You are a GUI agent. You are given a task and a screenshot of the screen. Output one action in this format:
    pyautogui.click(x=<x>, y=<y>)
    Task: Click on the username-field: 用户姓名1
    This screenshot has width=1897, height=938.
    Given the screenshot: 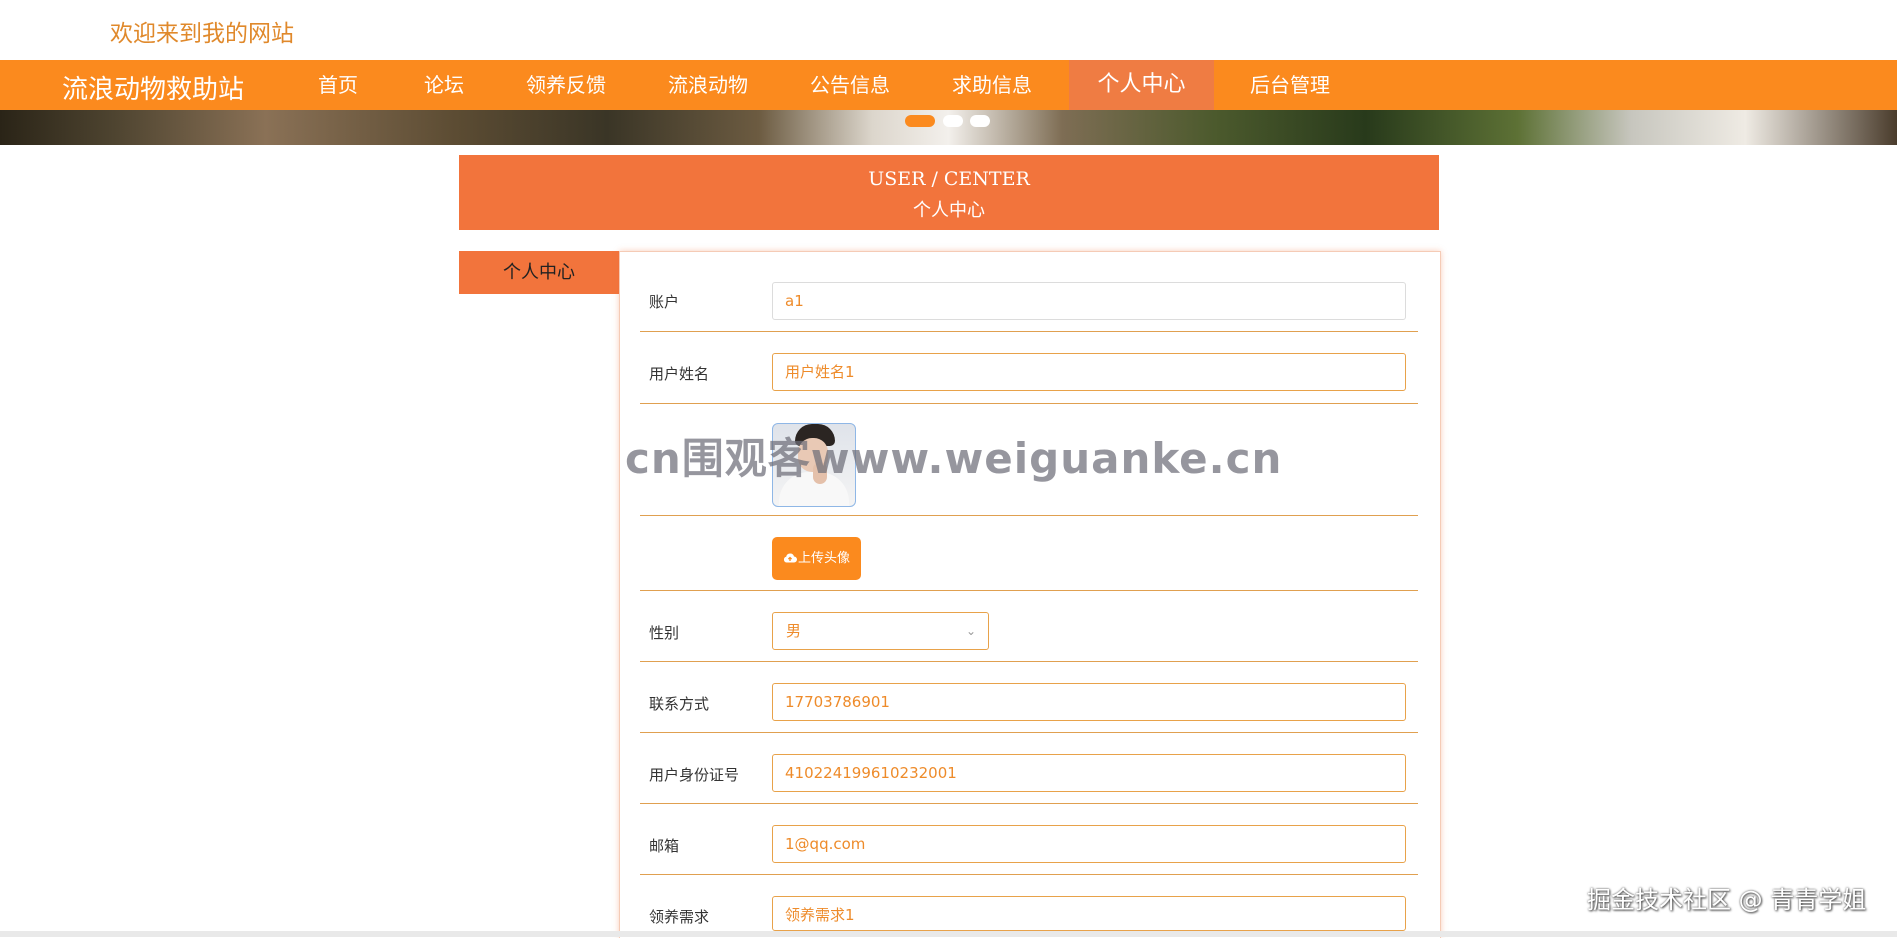 What is the action you would take?
    pyautogui.click(x=1089, y=372)
    